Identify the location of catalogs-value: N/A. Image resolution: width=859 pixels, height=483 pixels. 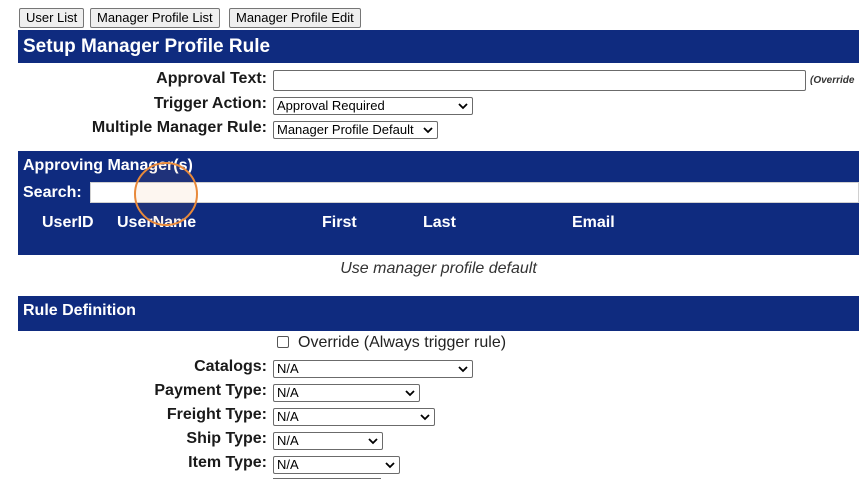
(288, 368).